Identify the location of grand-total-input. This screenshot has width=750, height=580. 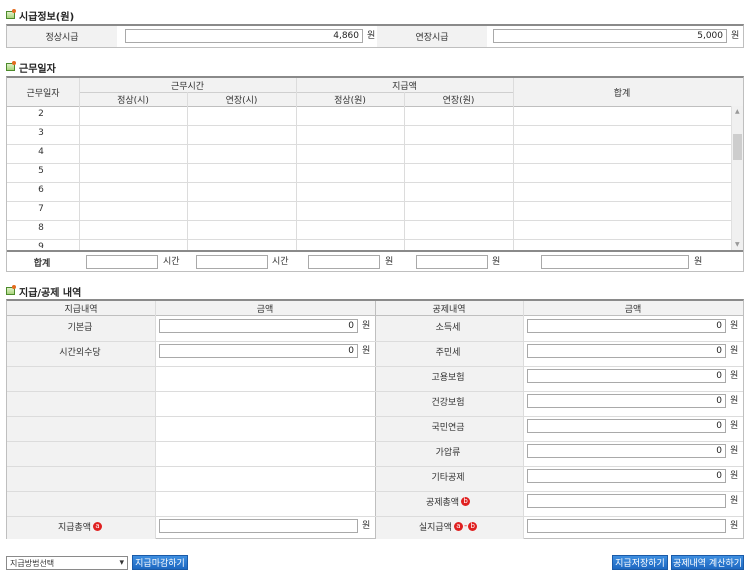
(615, 262).